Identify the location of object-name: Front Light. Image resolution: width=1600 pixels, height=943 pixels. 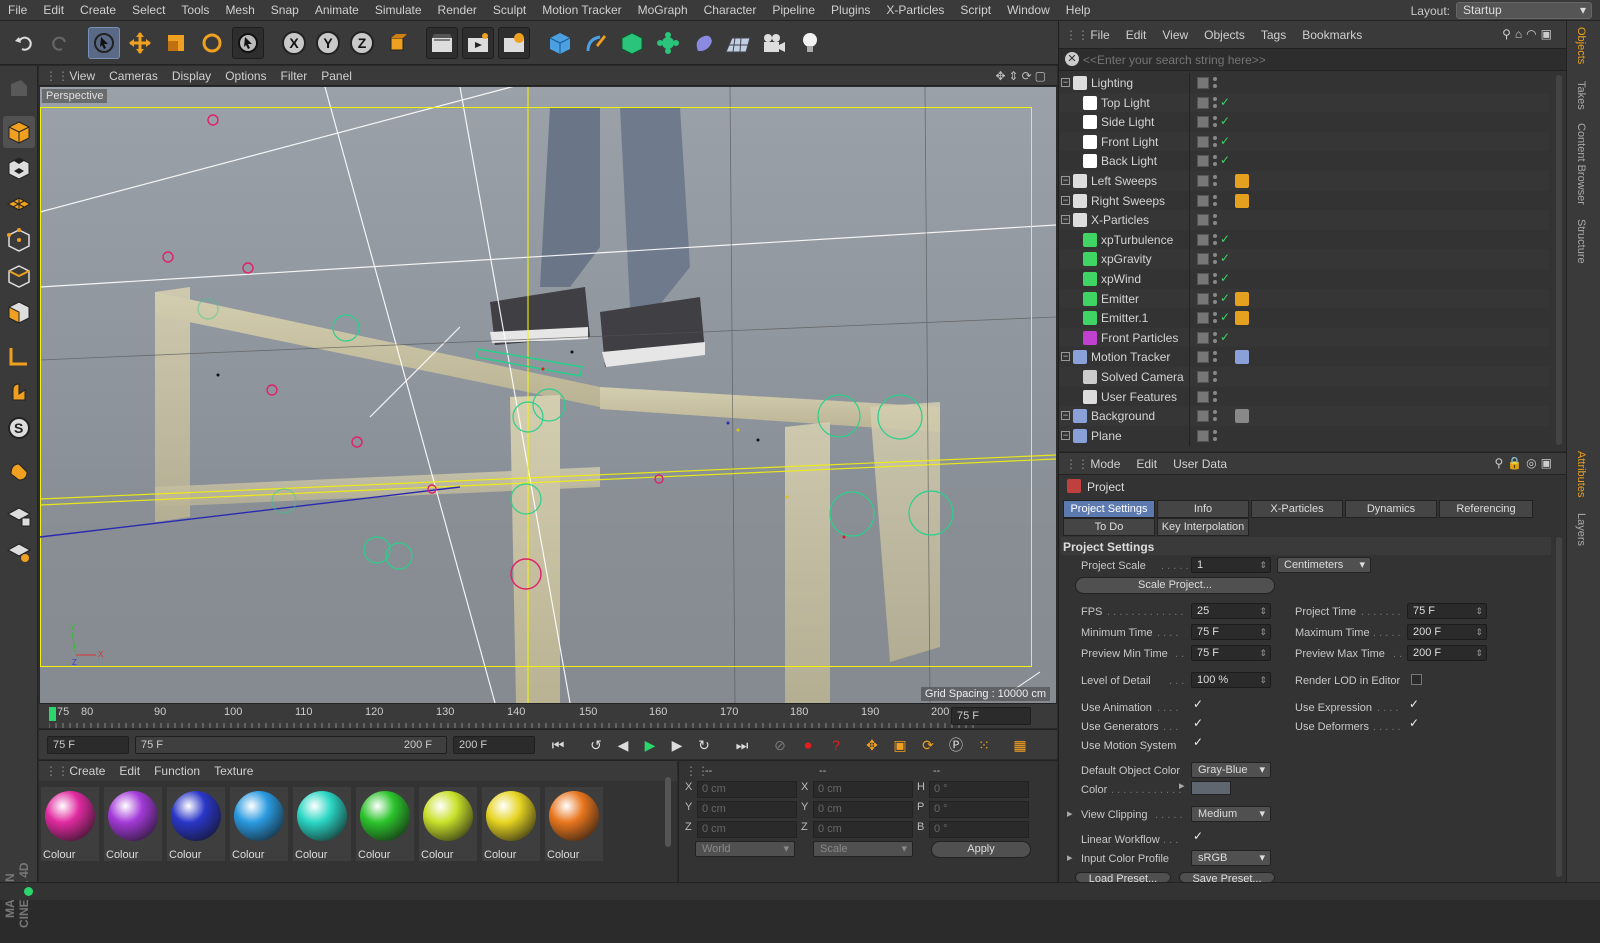
(1129, 142).